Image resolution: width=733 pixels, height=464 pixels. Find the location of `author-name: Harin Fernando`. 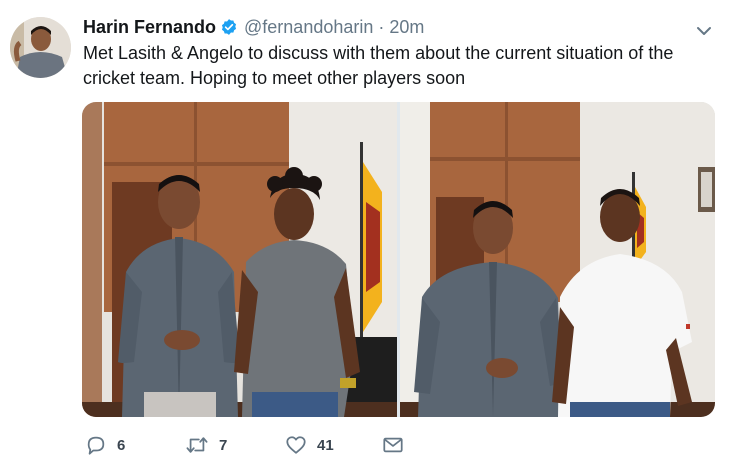

author-name: Harin Fernando is located at coordinates (149, 27).